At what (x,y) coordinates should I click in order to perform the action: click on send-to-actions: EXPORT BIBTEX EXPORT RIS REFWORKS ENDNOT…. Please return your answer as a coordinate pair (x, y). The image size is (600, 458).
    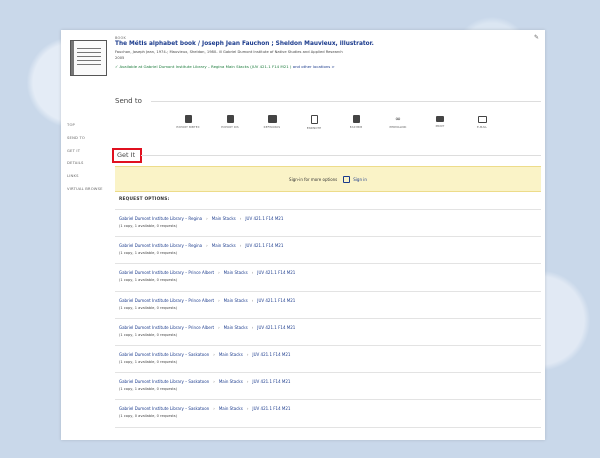
    Looking at the image, I should click on (351, 125).